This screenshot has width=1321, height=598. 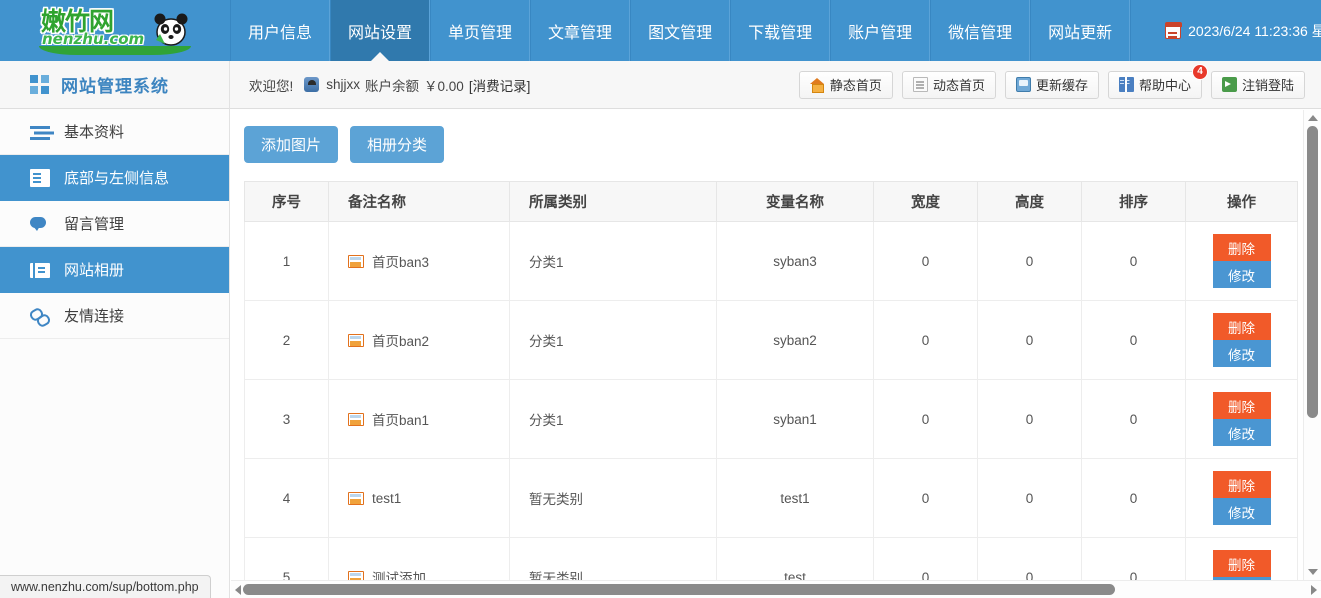 I want to click on cell-variable: syban1, so click(x=795, y=419).